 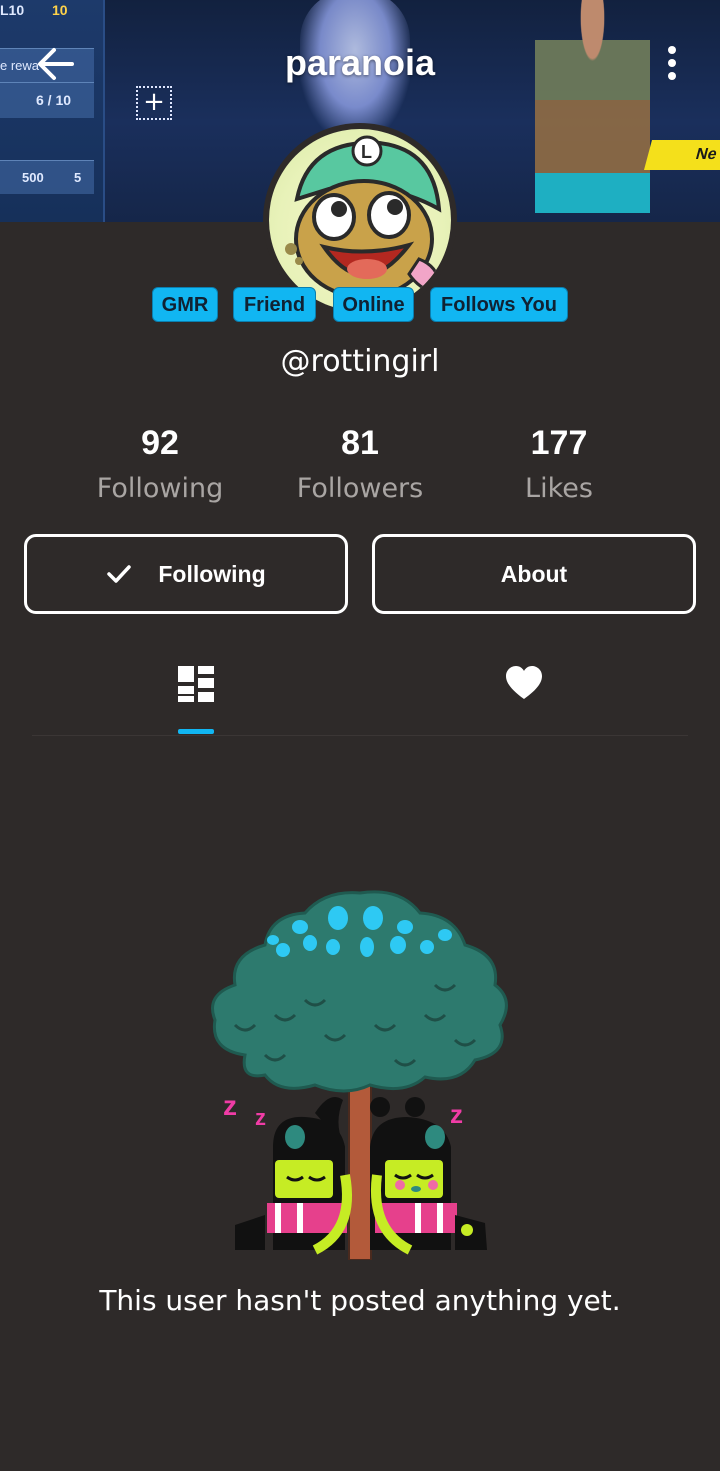 What do you see at coordinates (360, 1300) in the screenshot?
I see `empty-state-message: This user hasn't posted anything yet.` at bounding box center [360, 1300].